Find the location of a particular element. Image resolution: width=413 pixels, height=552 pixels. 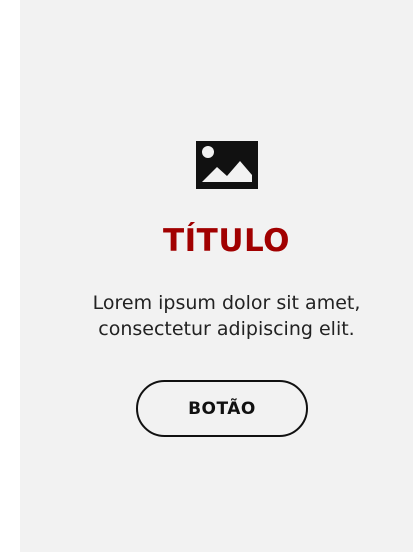

description-line-1: Lorem ipsum dolor sit amet, is located at coordinates (226, 303).